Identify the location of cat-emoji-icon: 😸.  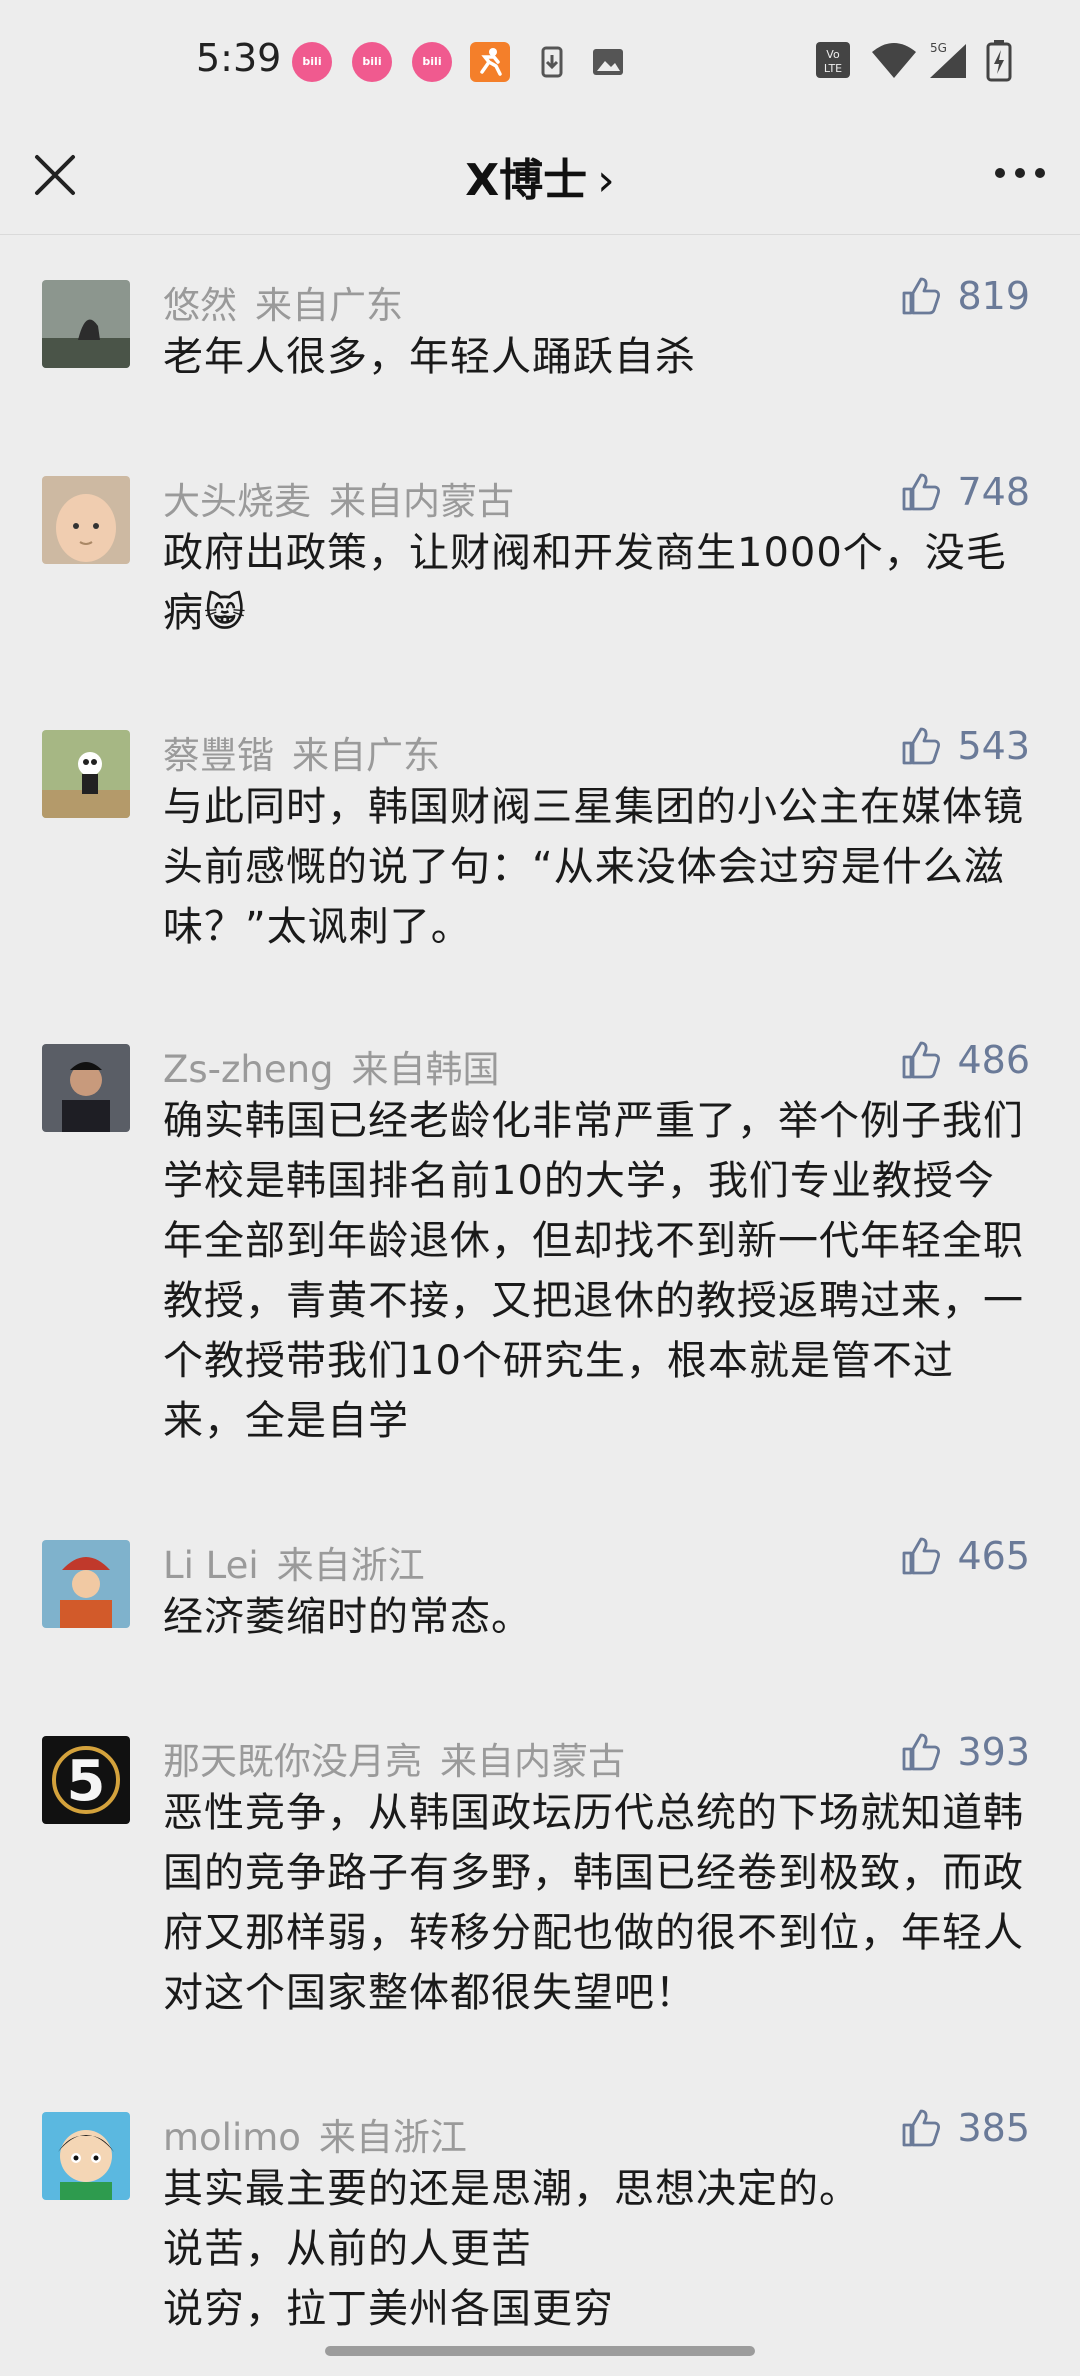
(225, 613).